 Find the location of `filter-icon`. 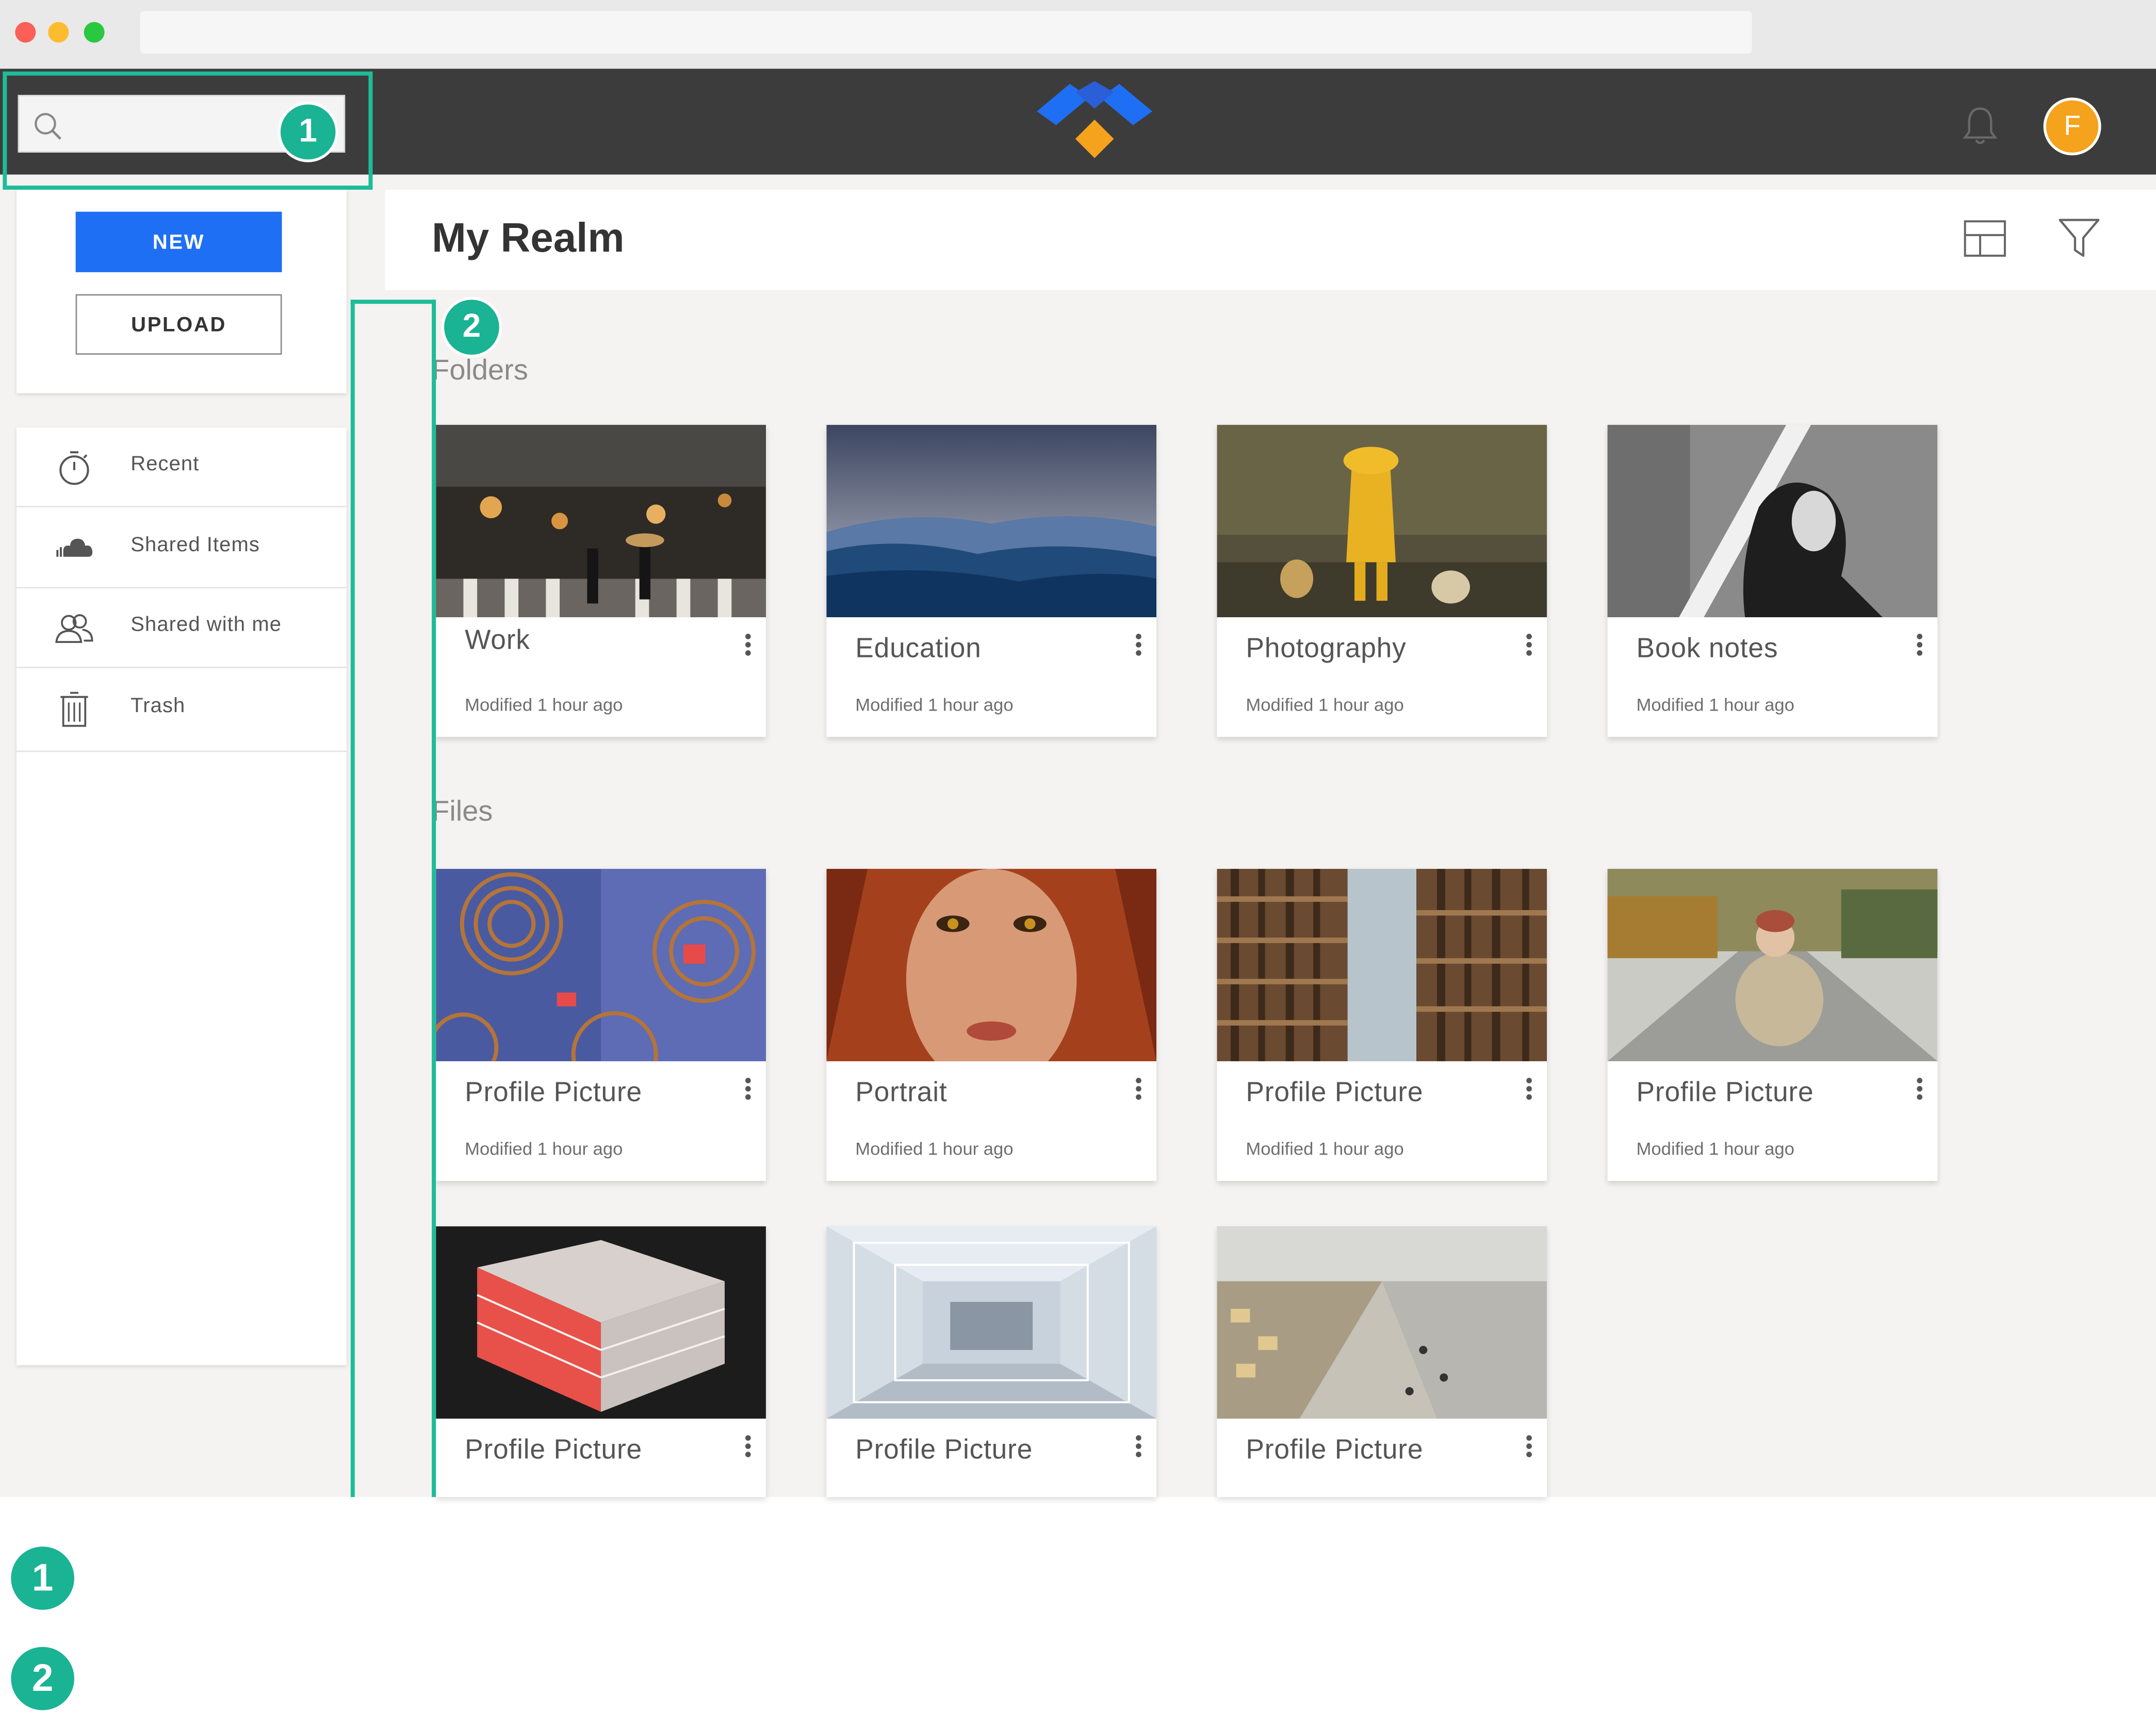

filter-icon is located at coordinates (2079, 238).